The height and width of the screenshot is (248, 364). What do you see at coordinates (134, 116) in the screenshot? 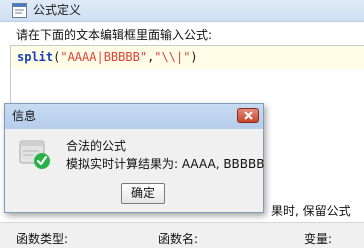
I see `dialog-title-bar: 信息` at bounding box center [134, 116].